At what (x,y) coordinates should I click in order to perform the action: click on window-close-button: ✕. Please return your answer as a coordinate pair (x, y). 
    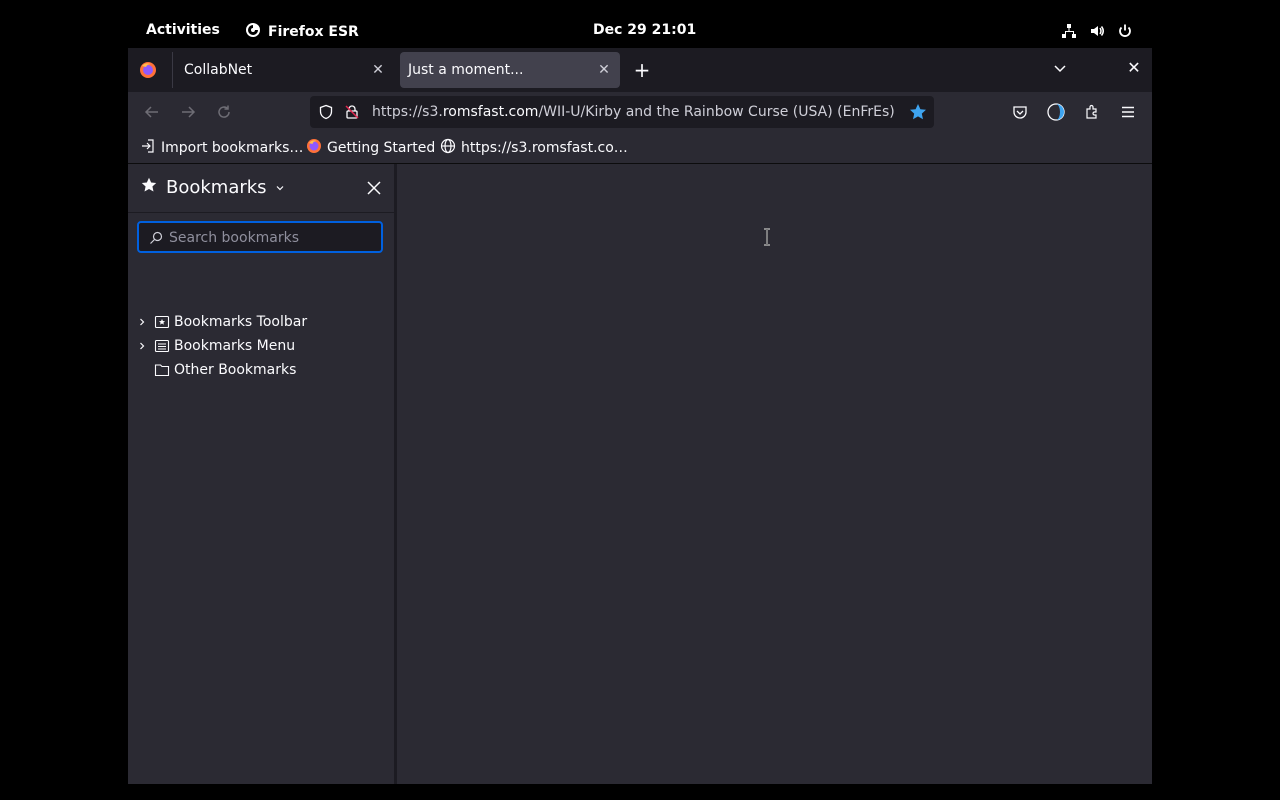
    Looking at the image, I should click on (1134, 68).